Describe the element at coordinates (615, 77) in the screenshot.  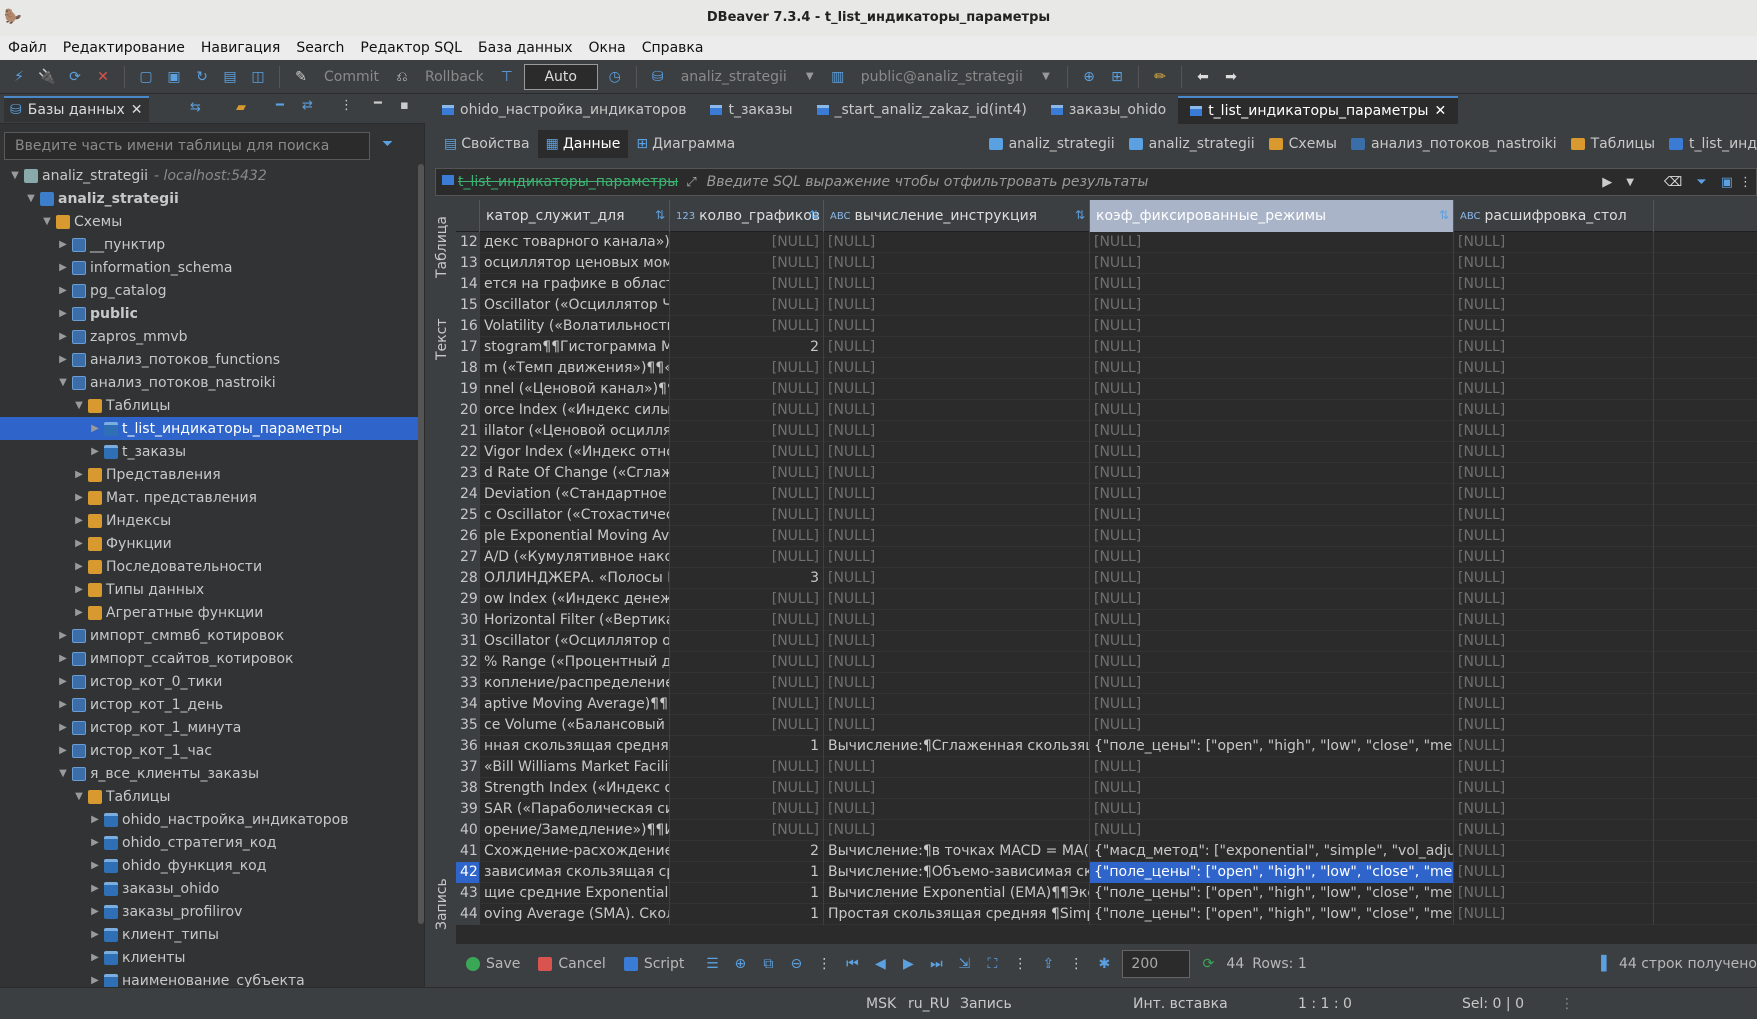
I see `history-icon: ◷` at that location.